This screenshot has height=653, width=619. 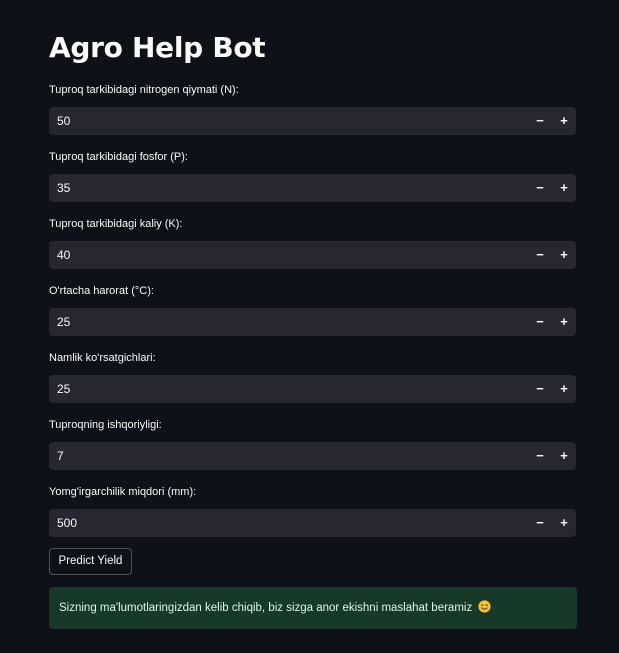 What do you see at coordinates (540, 389) in the screenshot?
I see `humidity-decrement-button: −` at bounding box center [540, 389].